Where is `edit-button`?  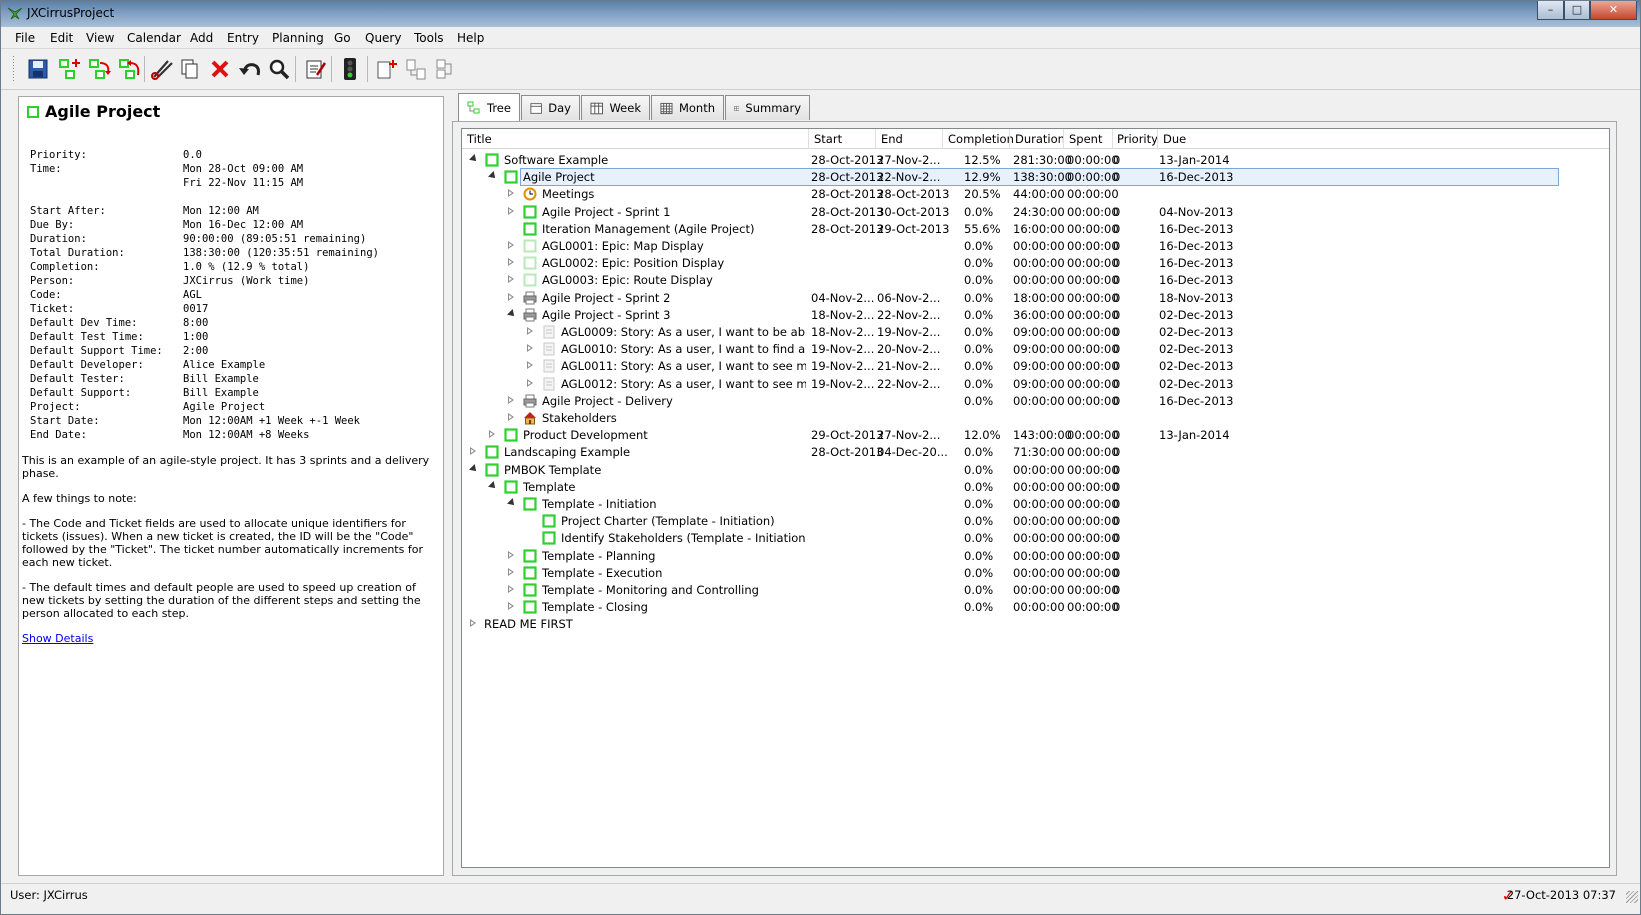 edit-button is located at coordinates (316, 69).